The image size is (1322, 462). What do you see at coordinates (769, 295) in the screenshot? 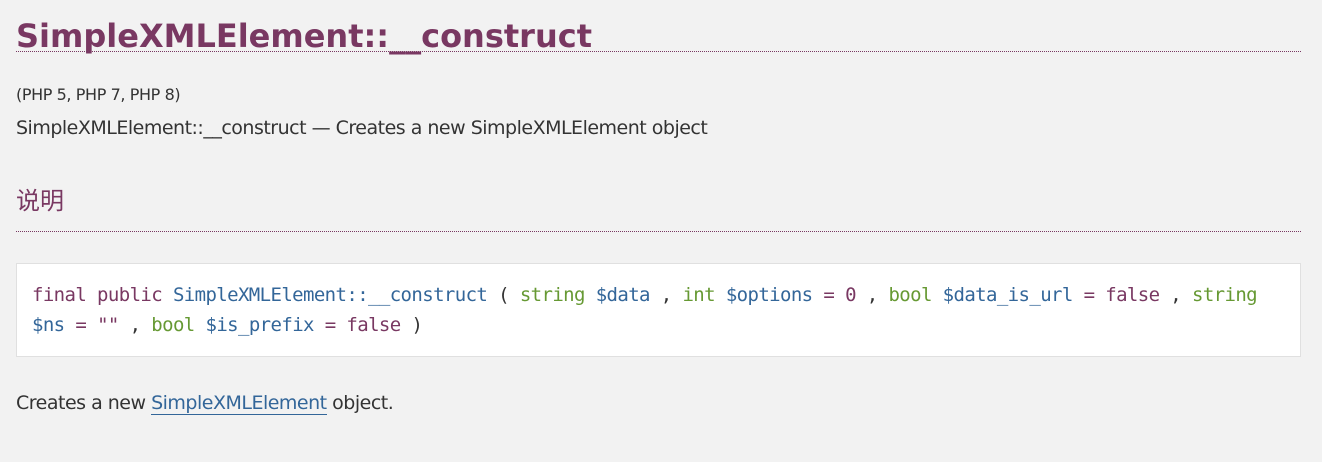
I see `param-name: $options` at bounding box center [769, 295].